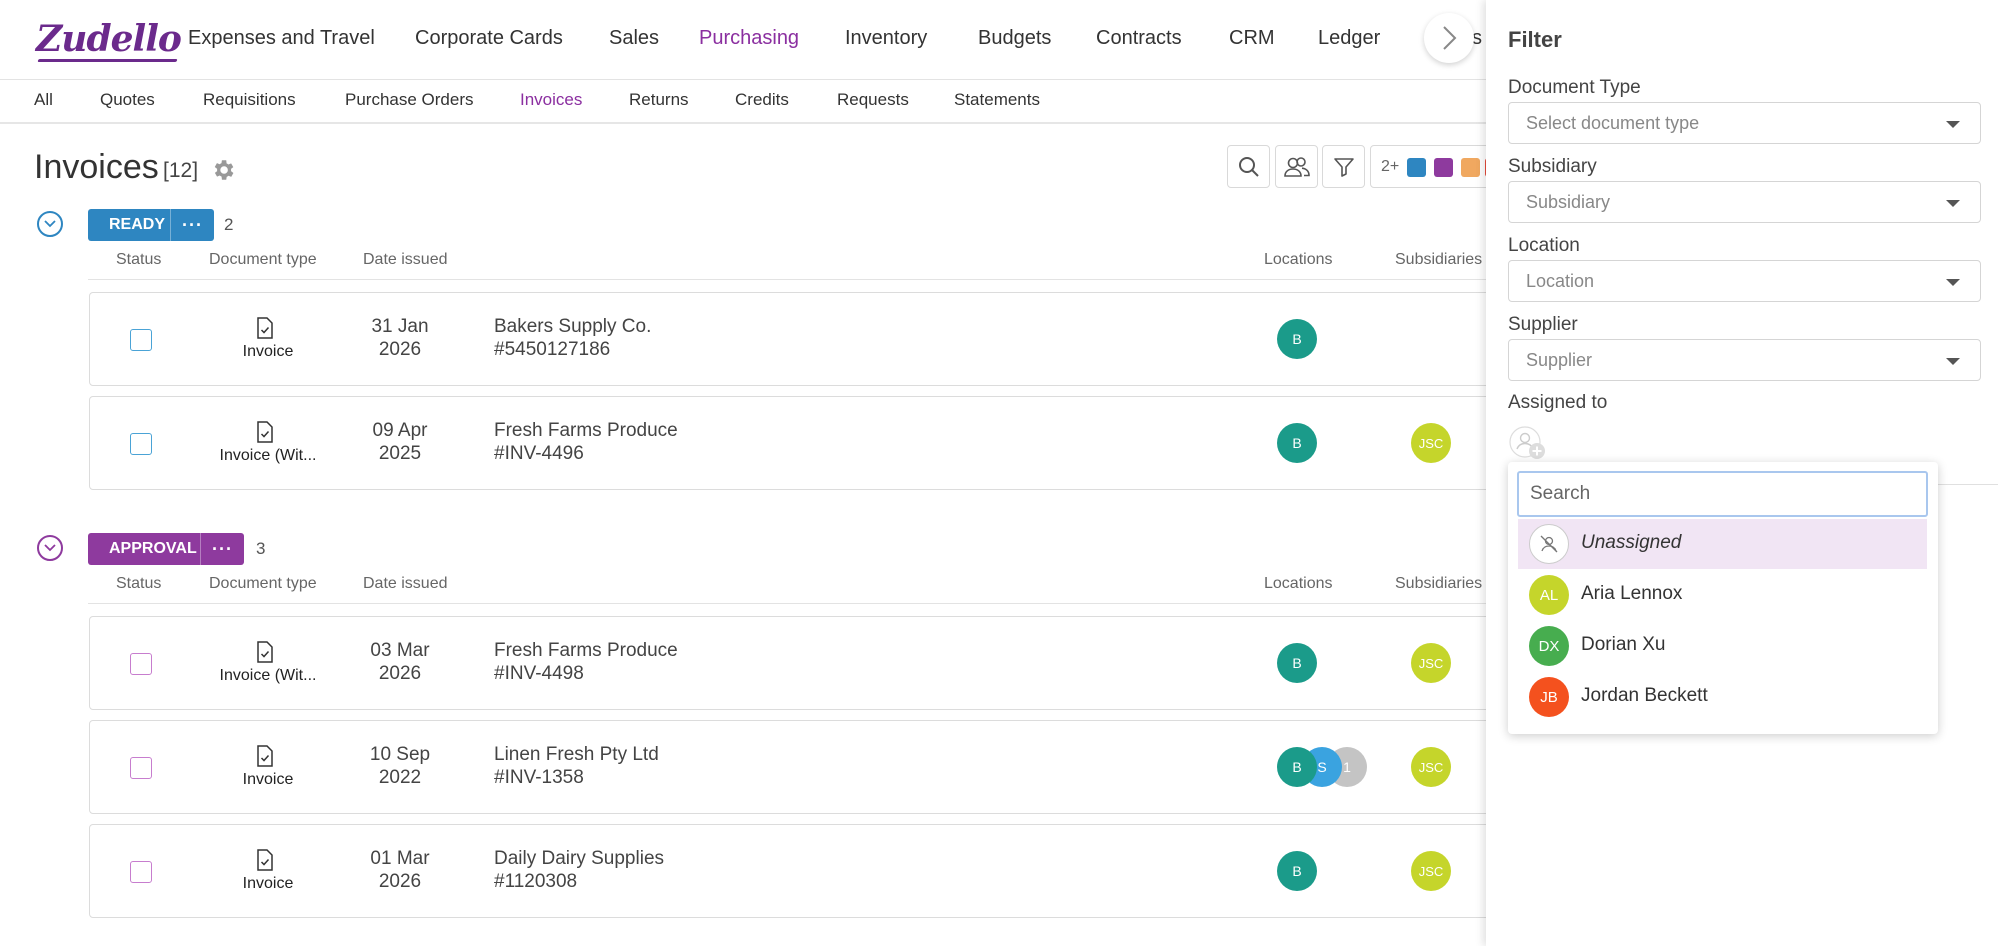 This screenshot has height=946, width=2000. Describe the element at coordinates (997, 100) in the screenshot. I see `tab-statements: Statements` at that location.